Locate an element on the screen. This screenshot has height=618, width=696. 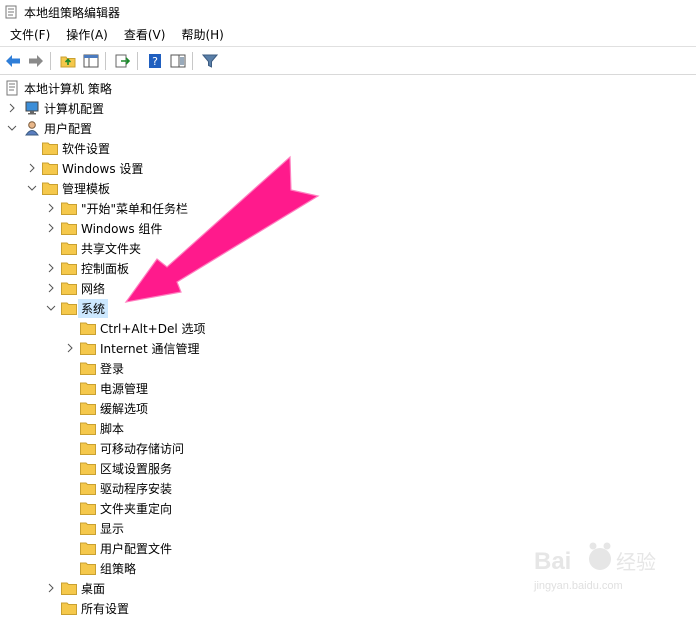
tree-item-all-settings: 所有设置 is located at coordinates (95, 608).